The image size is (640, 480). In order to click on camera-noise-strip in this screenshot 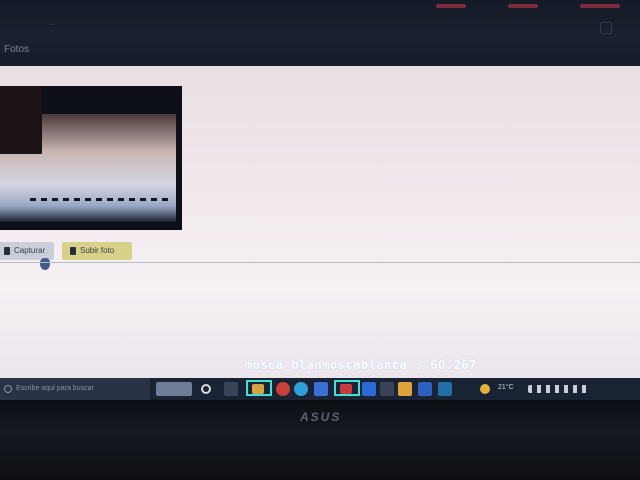, I will do `click(100, 199)`.